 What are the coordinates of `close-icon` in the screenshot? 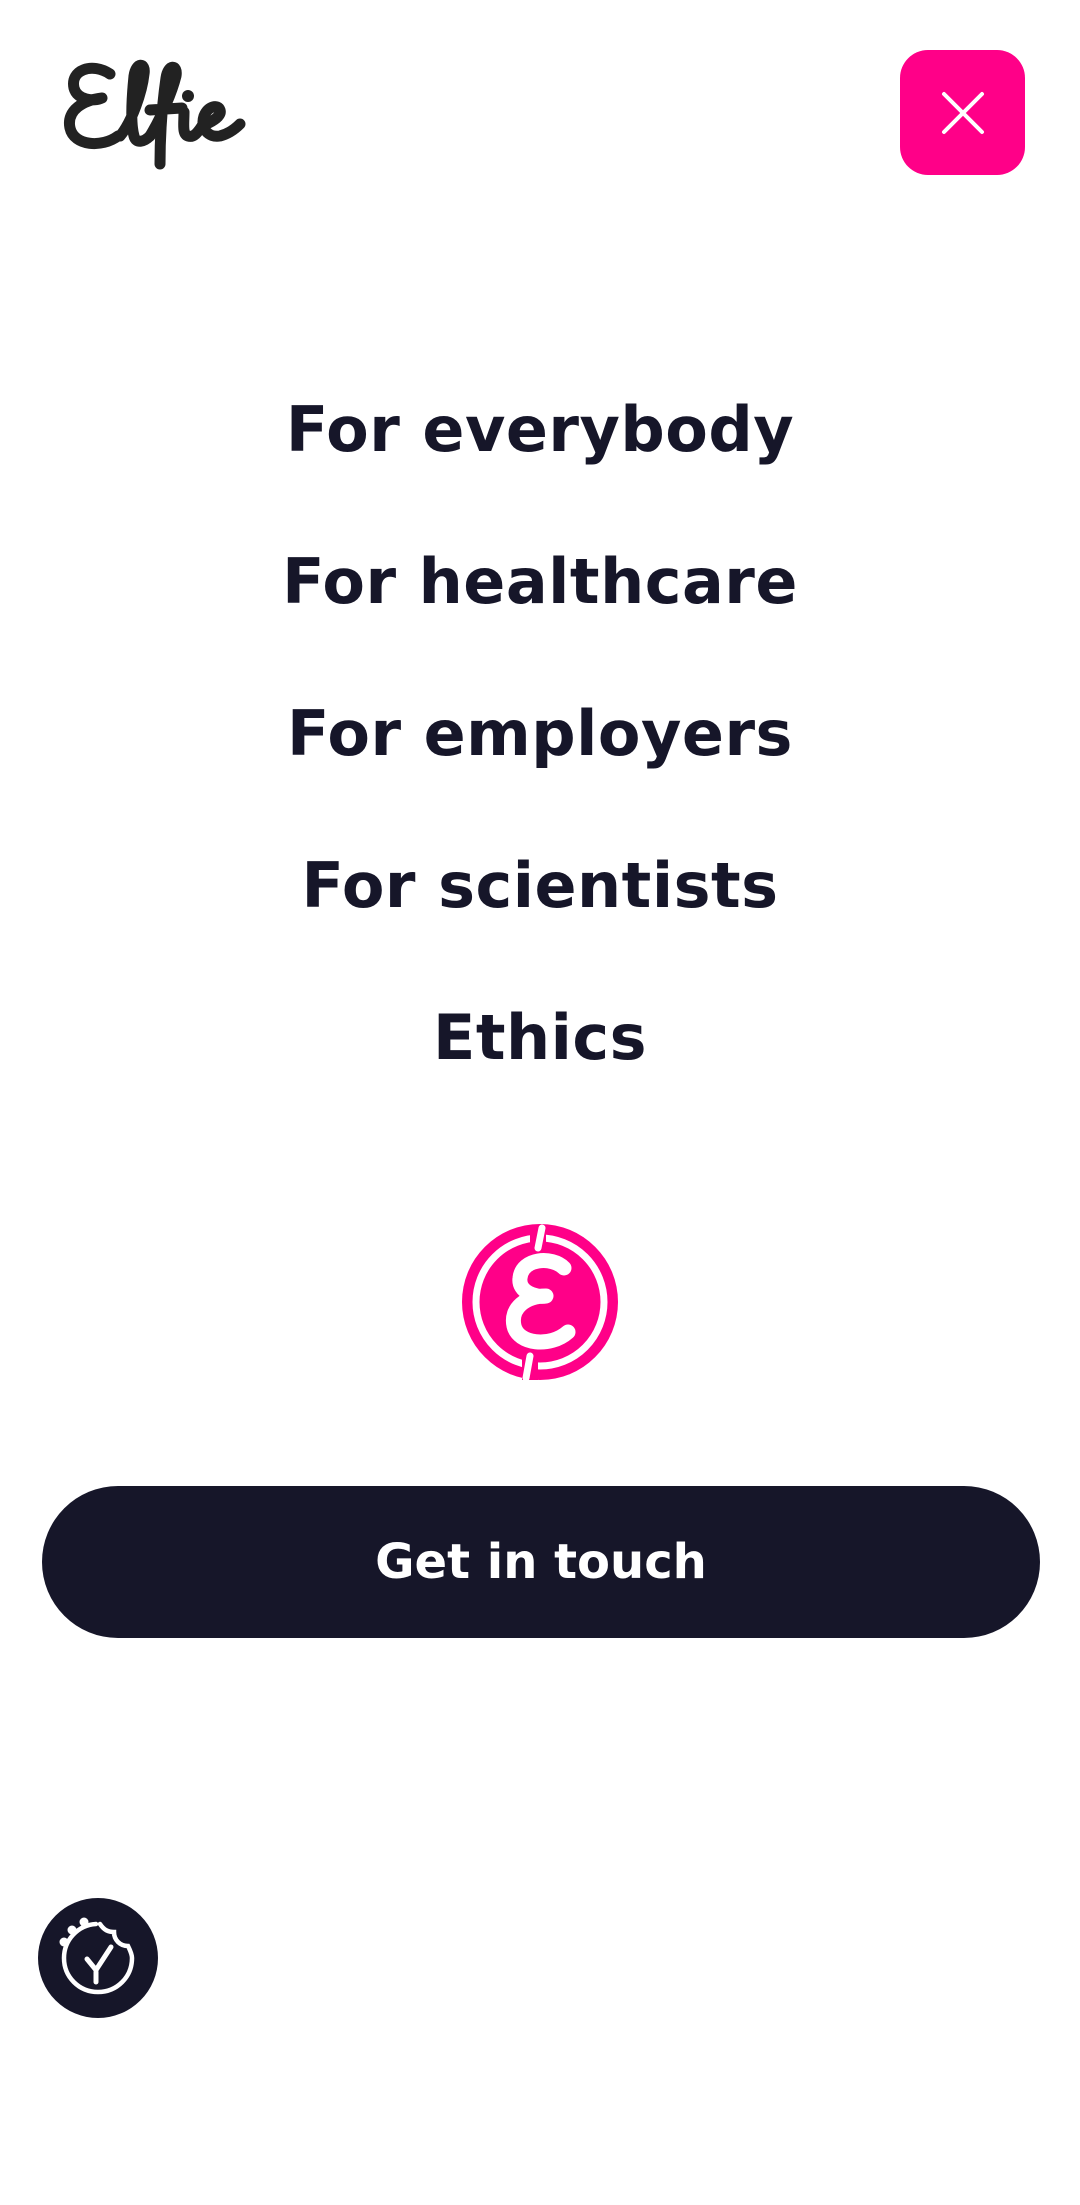 It's located at (962, 112).